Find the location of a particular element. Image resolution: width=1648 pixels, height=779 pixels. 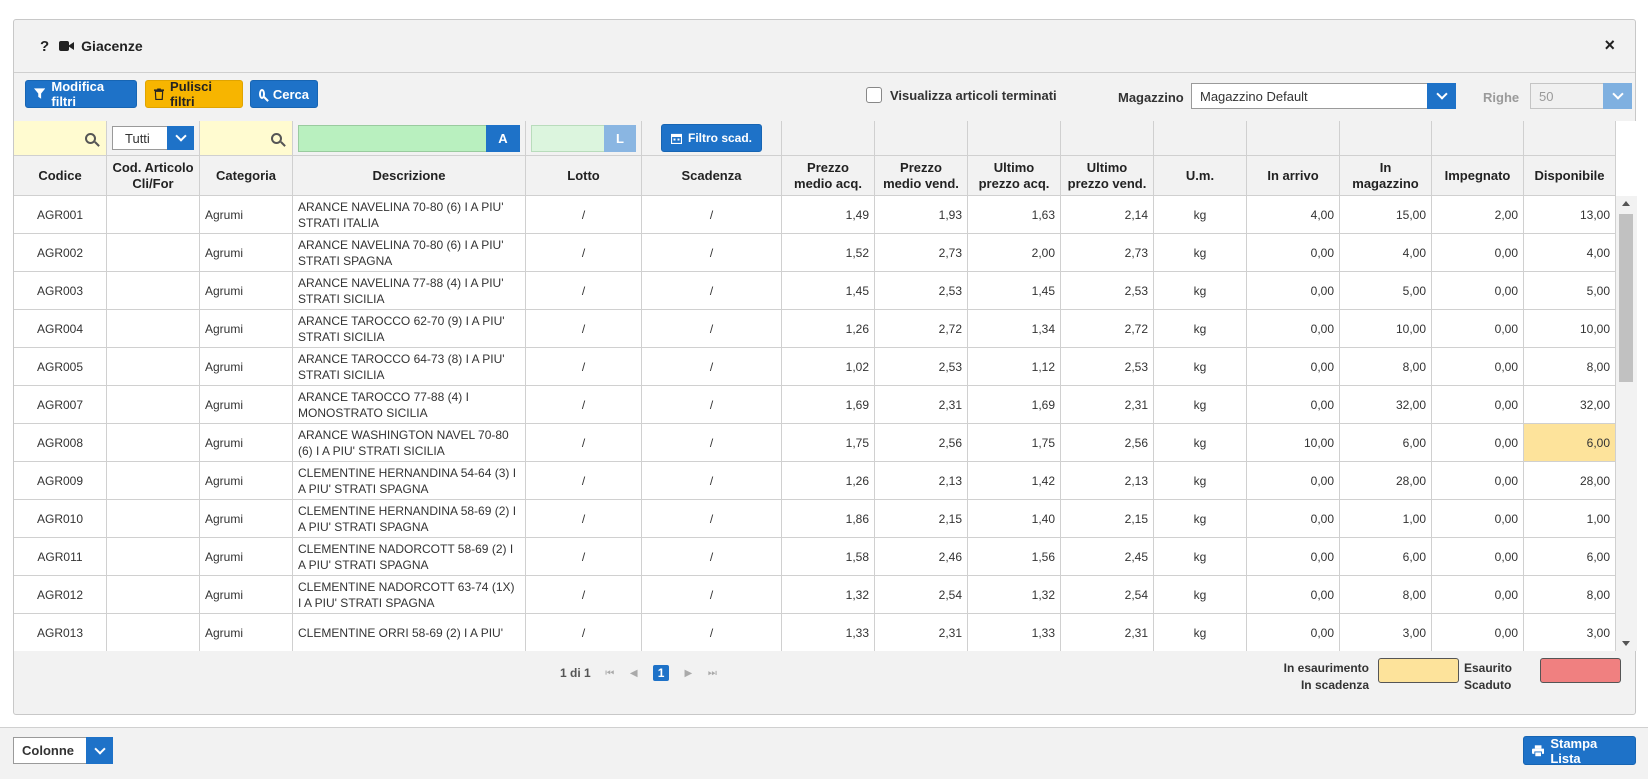

ultimo-prezzo-vend-cell: 2,54 is located at coordinates (1107, 595).